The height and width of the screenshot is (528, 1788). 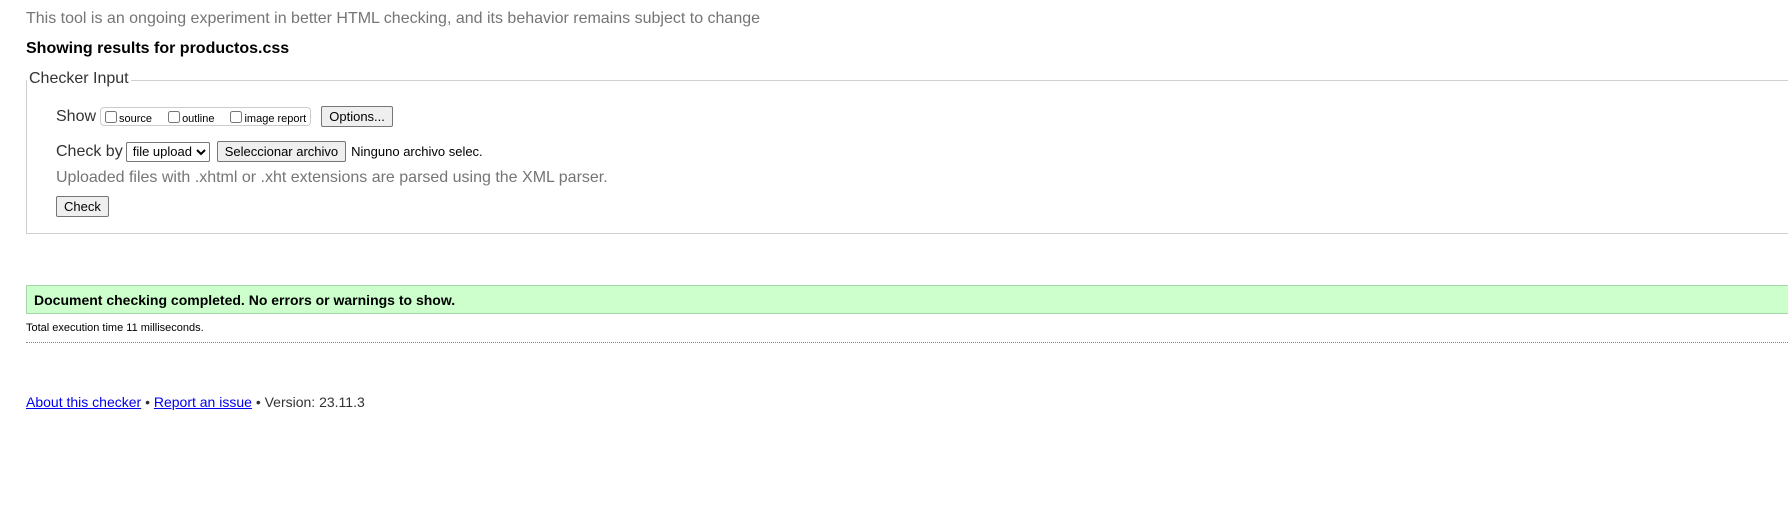 I want to click on show-options-group: source outline image report, so click(x=206, y=116).